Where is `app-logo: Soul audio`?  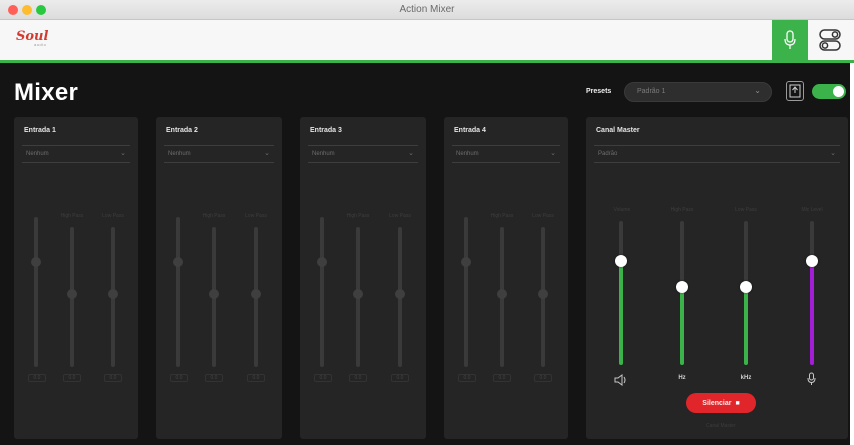
app-logo: Soul audio is located at coordinates (32, 38).